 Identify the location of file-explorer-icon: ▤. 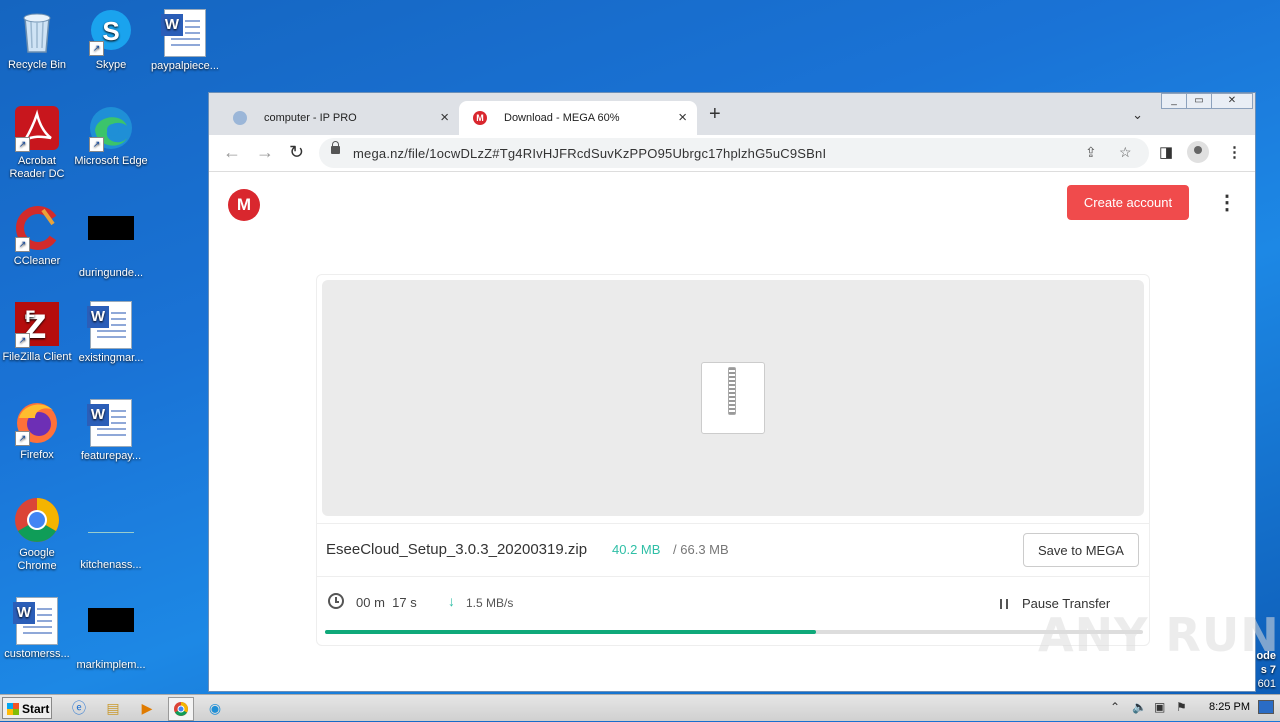
(113, 708).